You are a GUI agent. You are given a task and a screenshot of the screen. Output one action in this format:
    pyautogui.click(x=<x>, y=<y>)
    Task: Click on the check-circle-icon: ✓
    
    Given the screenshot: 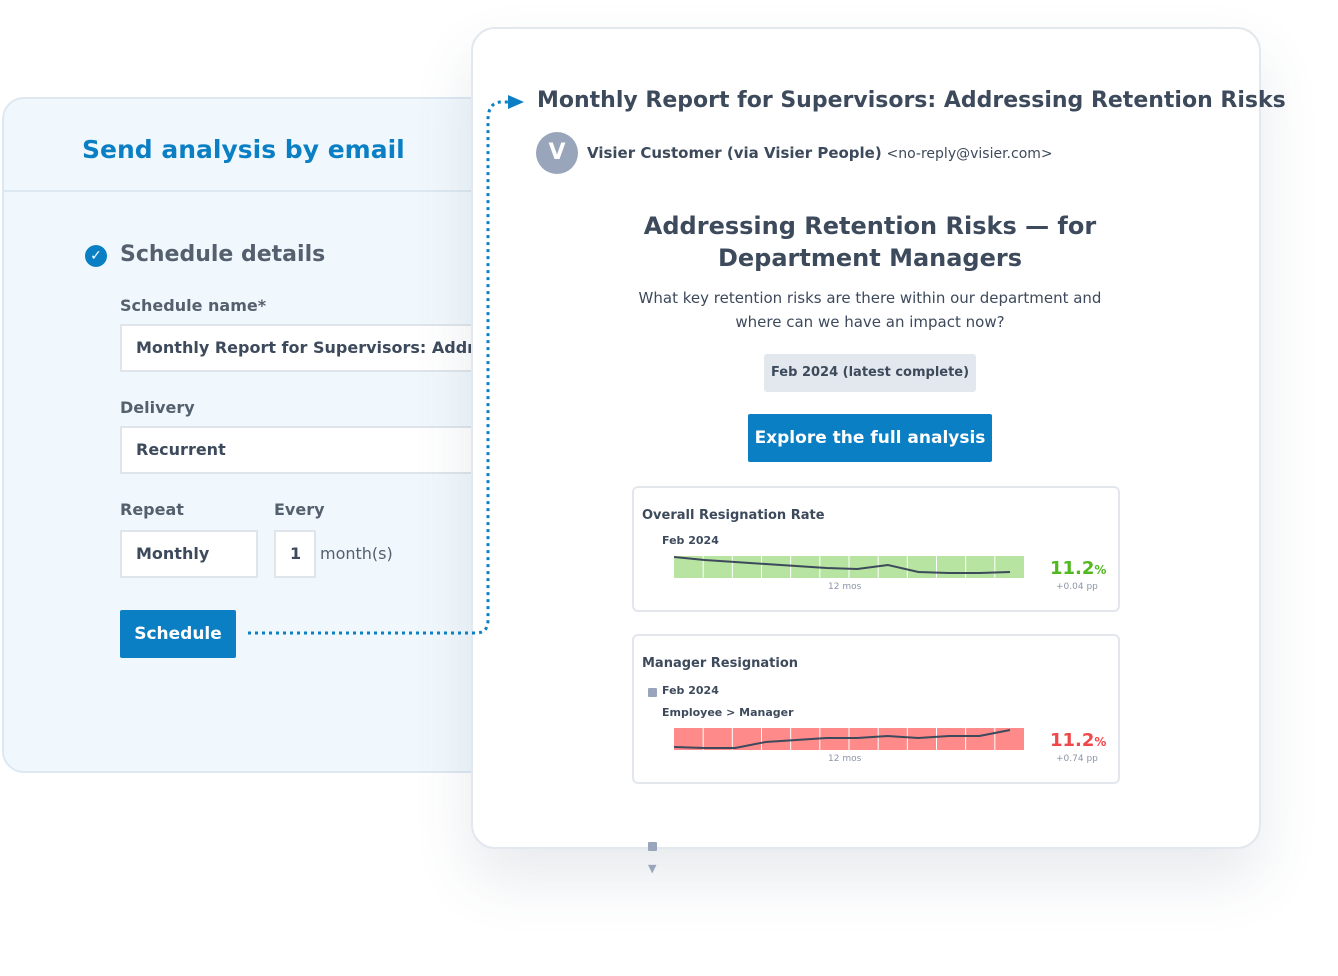 What is the action you would take?
    pyautogui.click(x=96, y=256)
    